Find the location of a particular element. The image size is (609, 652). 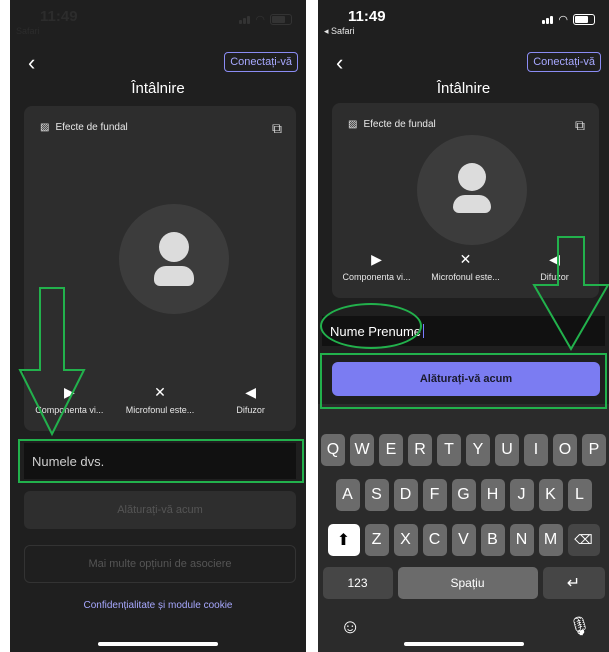

key-v: V is located at coordinates (463, 540).